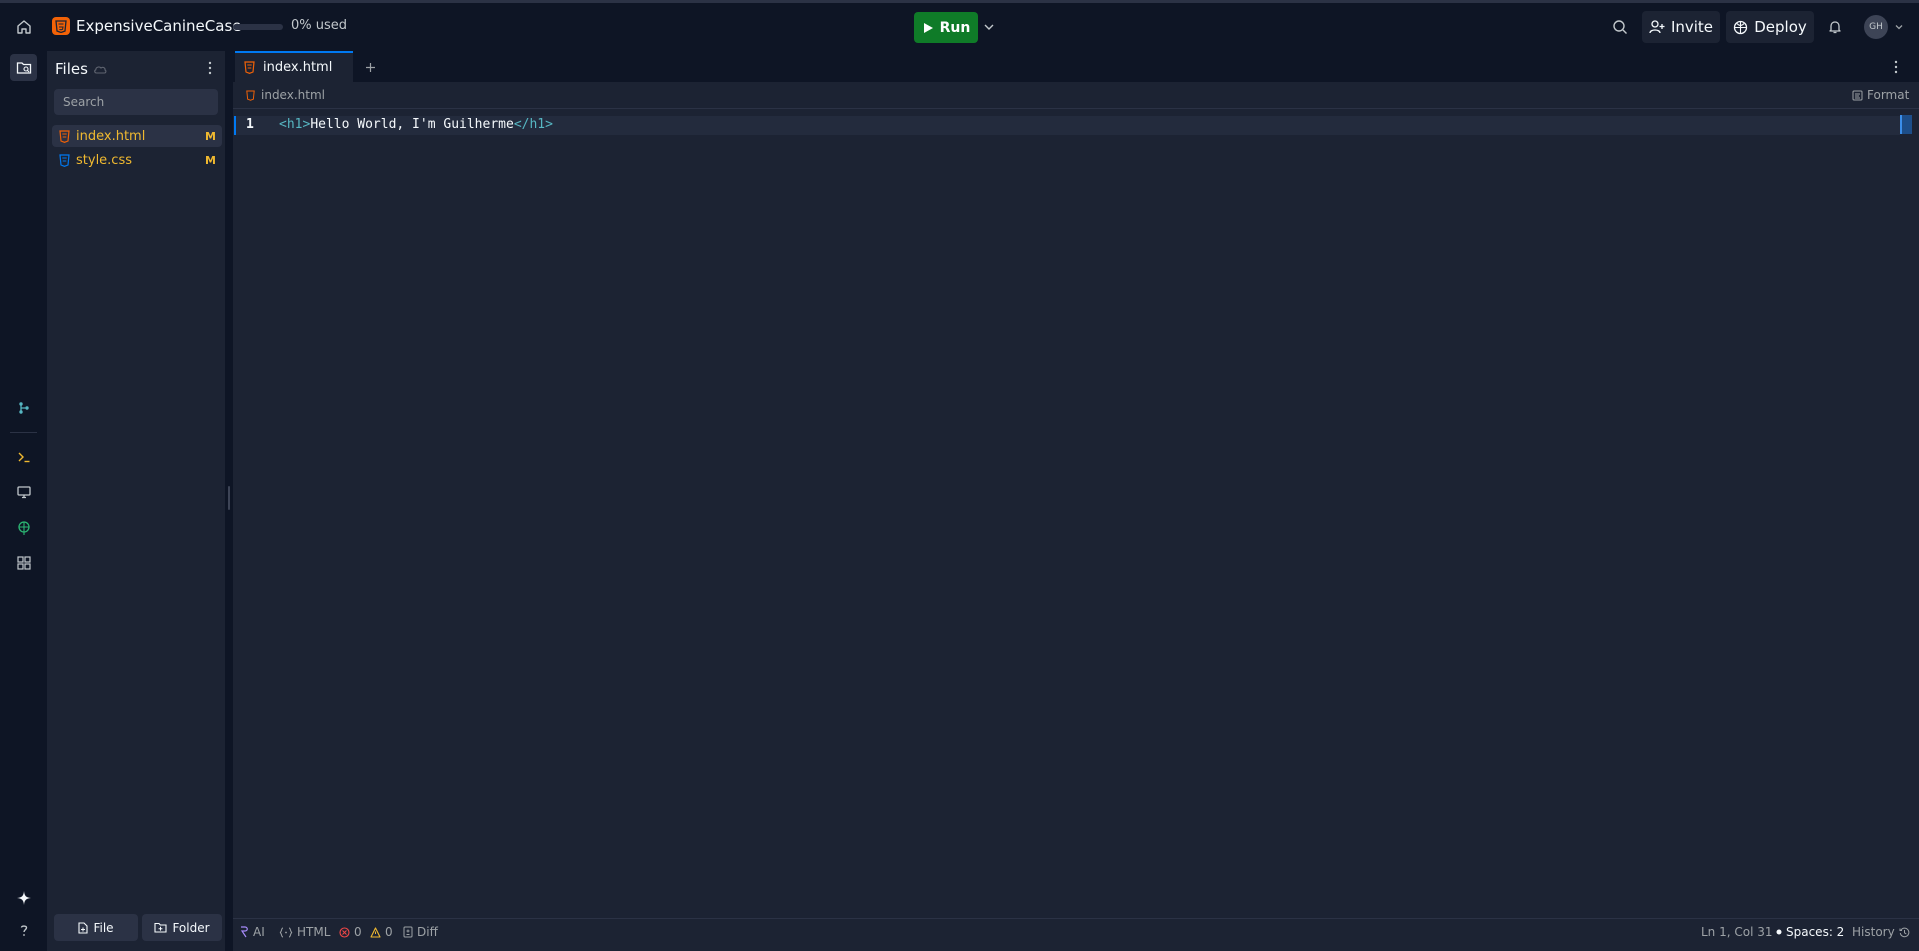 The image size is (1919, 951). I want to click on breadcrumb: index.html, so click(284, 95).